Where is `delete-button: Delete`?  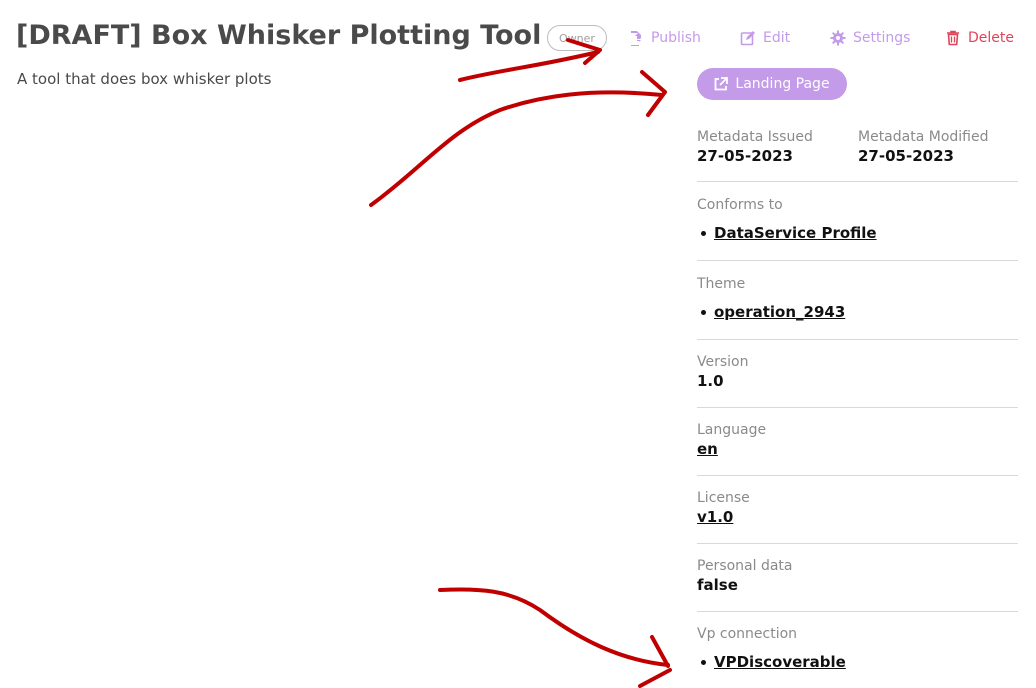 delete-button: Delete is located at coordinates (979, 38).